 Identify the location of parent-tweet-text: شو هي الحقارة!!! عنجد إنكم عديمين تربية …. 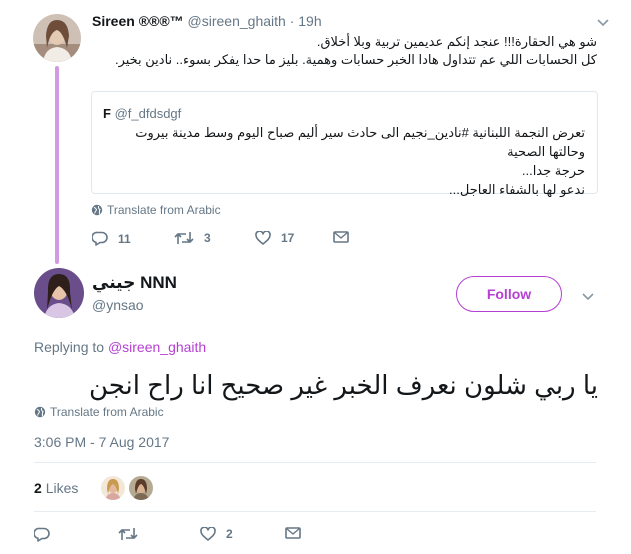
(344, 51).